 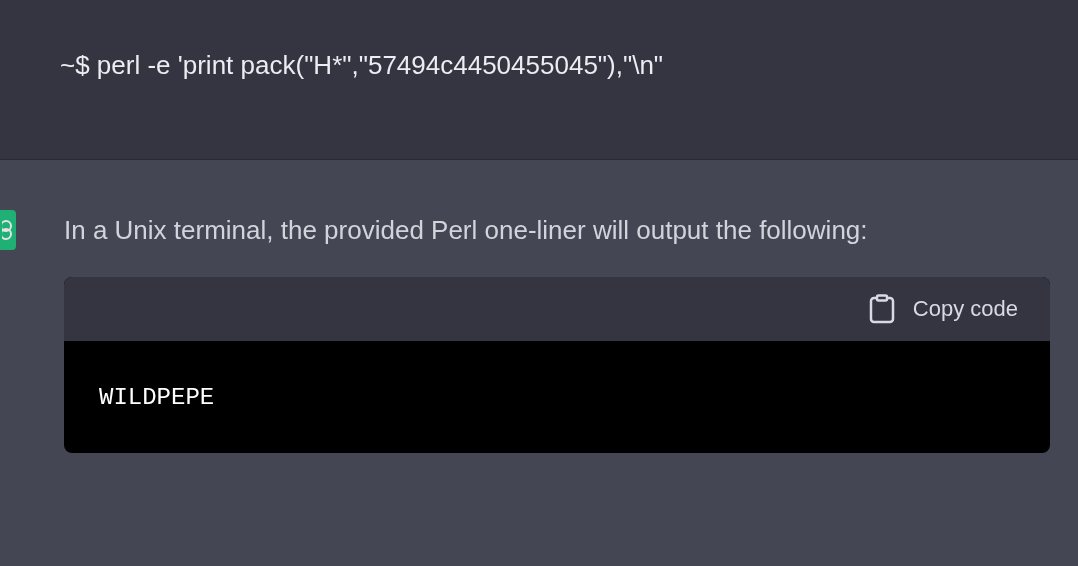 What do you see at coordinates (362, 65) in the screenshot?
I see `user-message-text: ~$ perl -e 'print pack("H*","57494c4450455045"),"\n"` at bounding box center [362, 65].